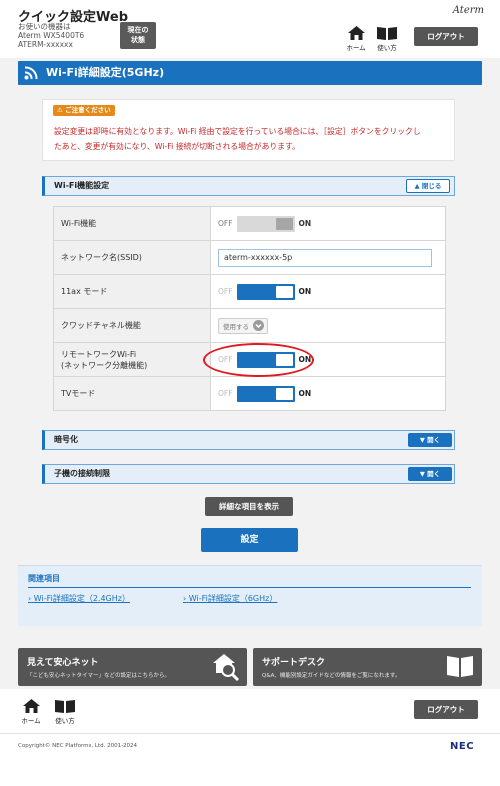 The height and width of the screenshot is (786, 500). I want to click on table-row: 11ax モード OFF ON, so click(249, 291).